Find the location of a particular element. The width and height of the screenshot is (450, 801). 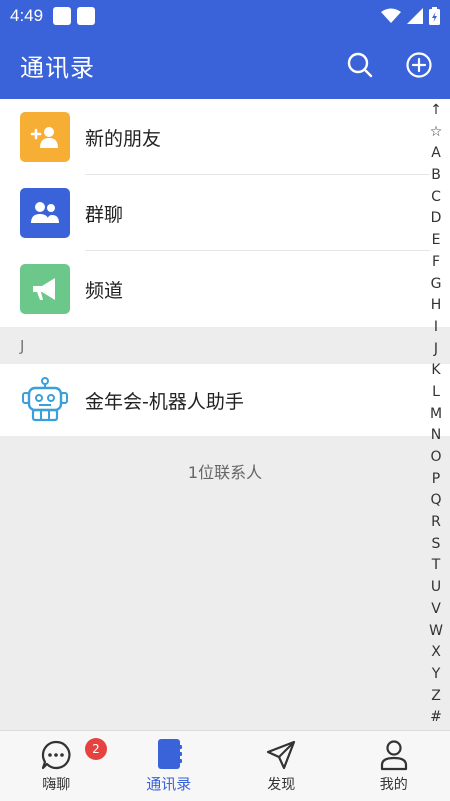

index-letter: Q is located at coordinates (435, 501).